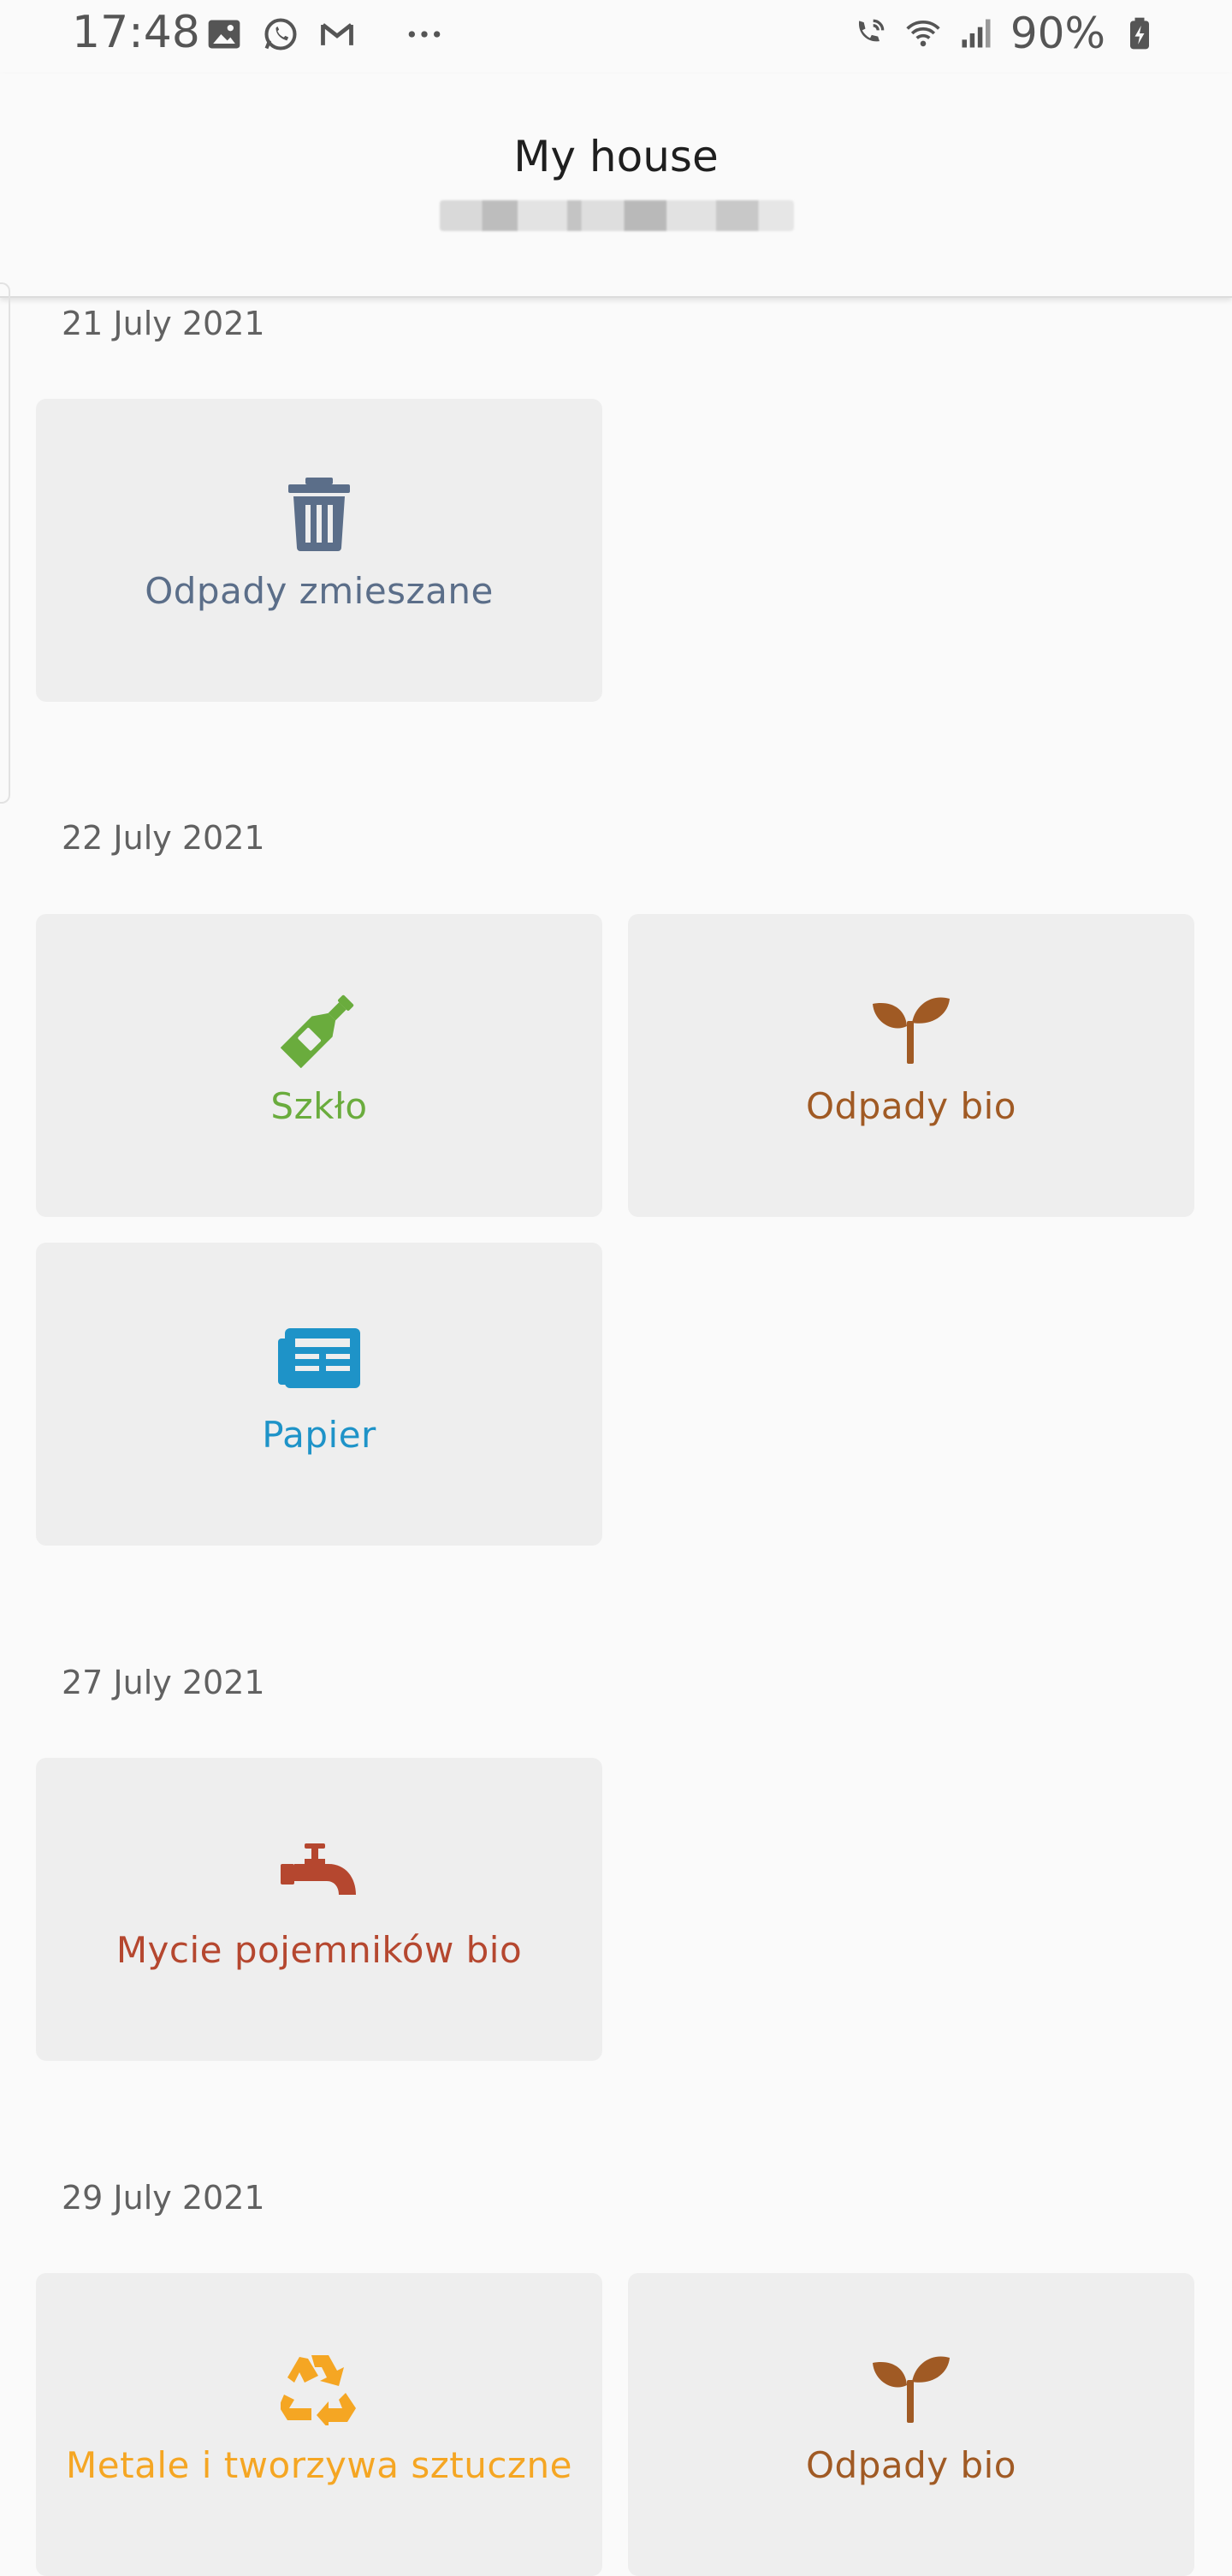 The width and height of the screenshot is (1232, 2576). I want to click on waste-card-paper: Papier, so click(319, 1394).